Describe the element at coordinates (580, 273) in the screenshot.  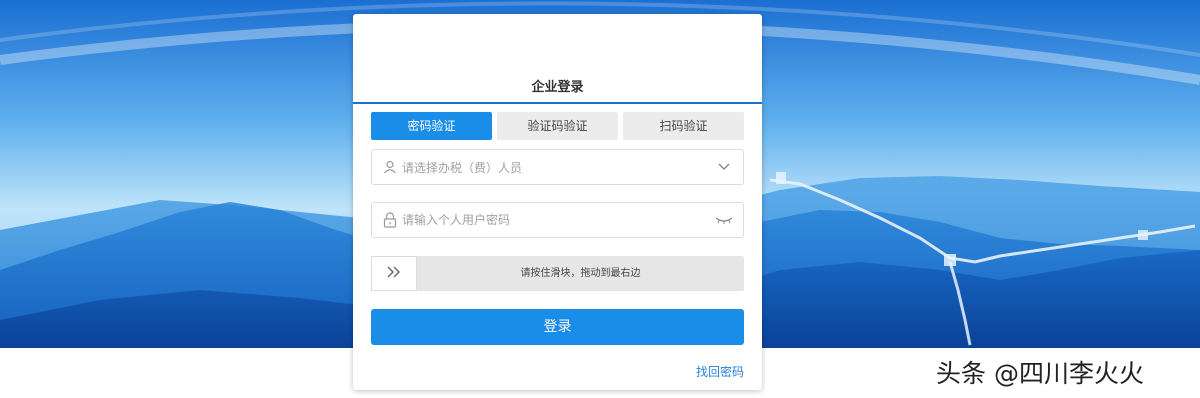
I see `slider-hint-text: 请按住滑块，拖动到最右边` at that location.